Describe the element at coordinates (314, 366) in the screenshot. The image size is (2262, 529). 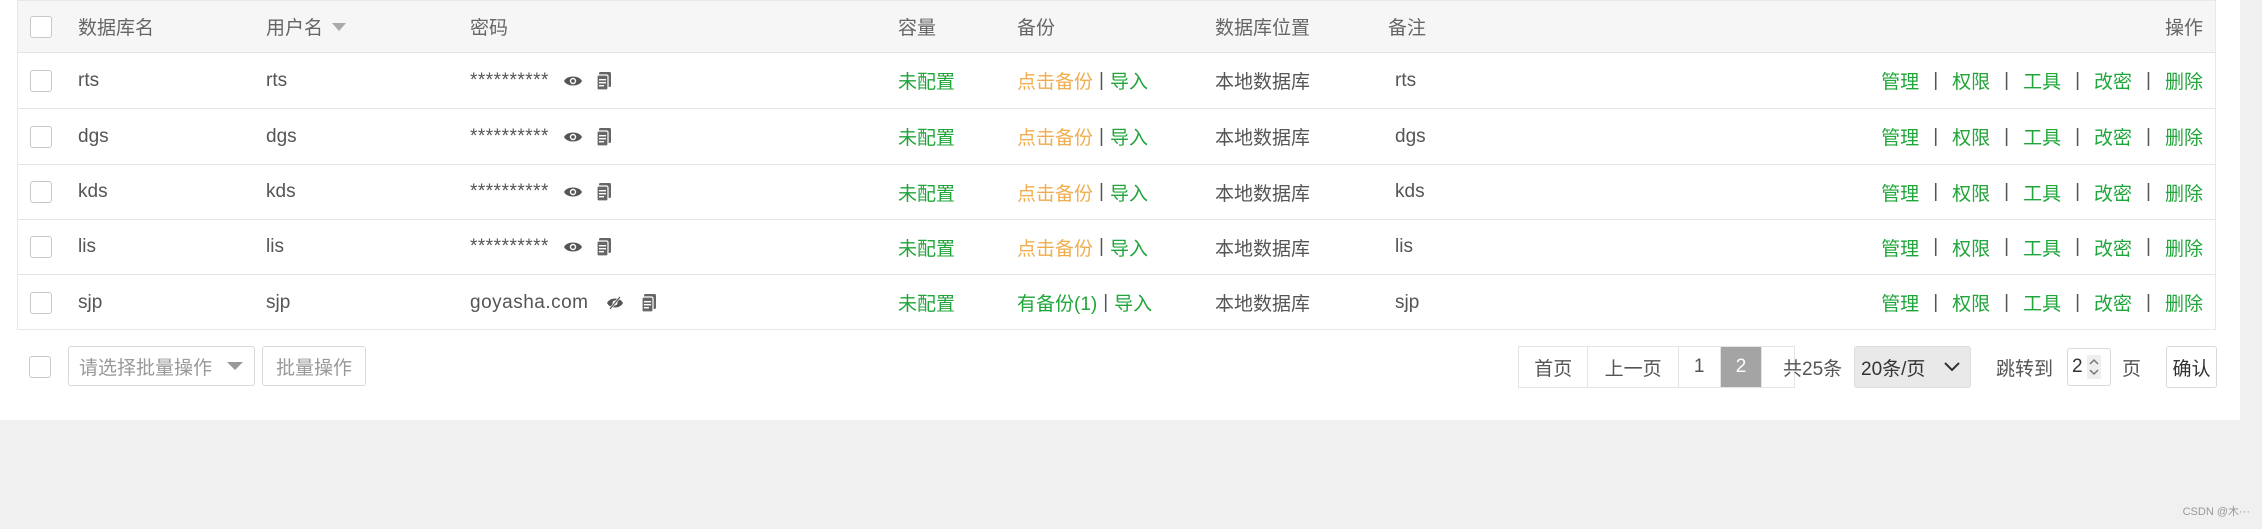
I see `batch-action-button: 批量操作` at that location.